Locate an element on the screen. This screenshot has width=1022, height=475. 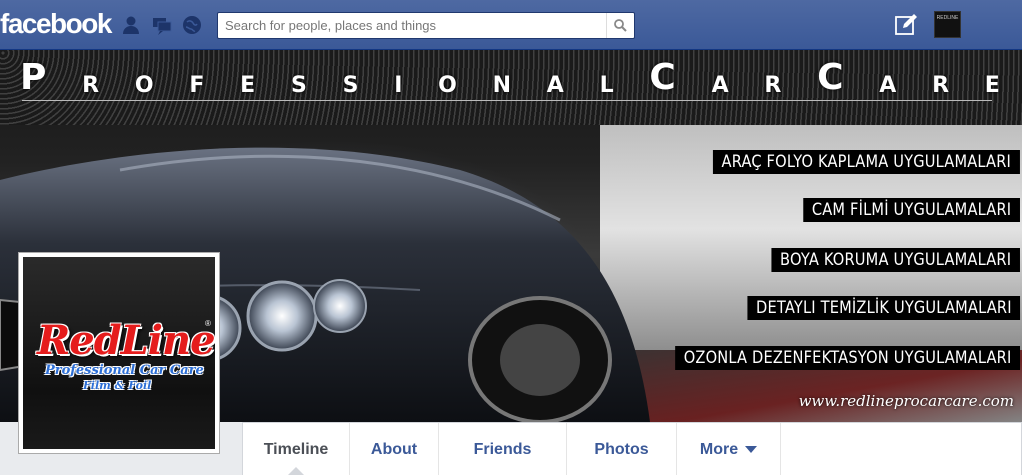
profile-tab-bar: Timeline About Friends Photos More is located at coordinates (632, 448).